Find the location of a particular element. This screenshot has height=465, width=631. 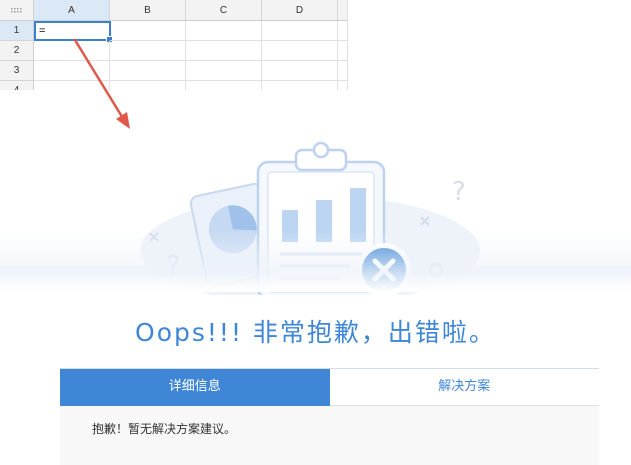

cell-c4 is located at coordinates (224, 85).